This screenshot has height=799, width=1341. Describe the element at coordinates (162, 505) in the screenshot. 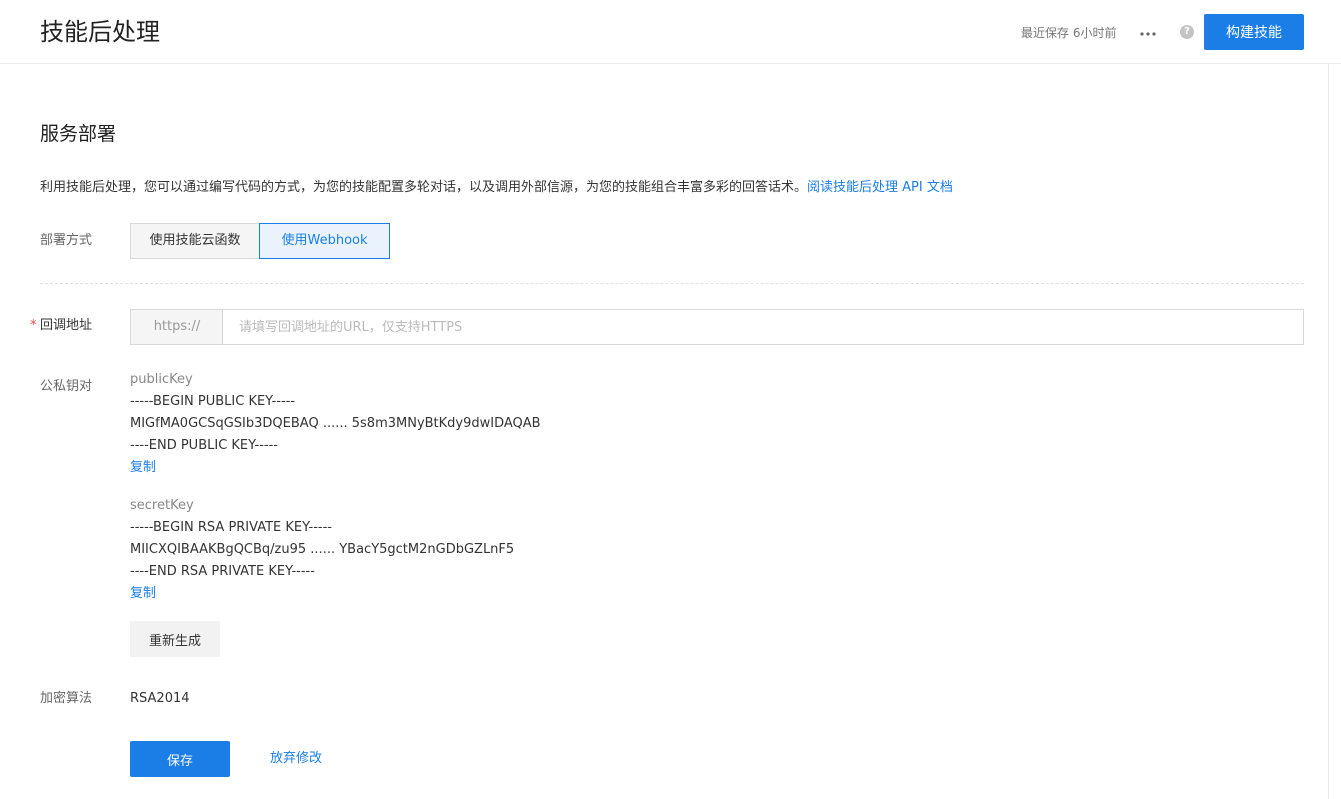

I see `secret-key-title: secretKey` at that location.